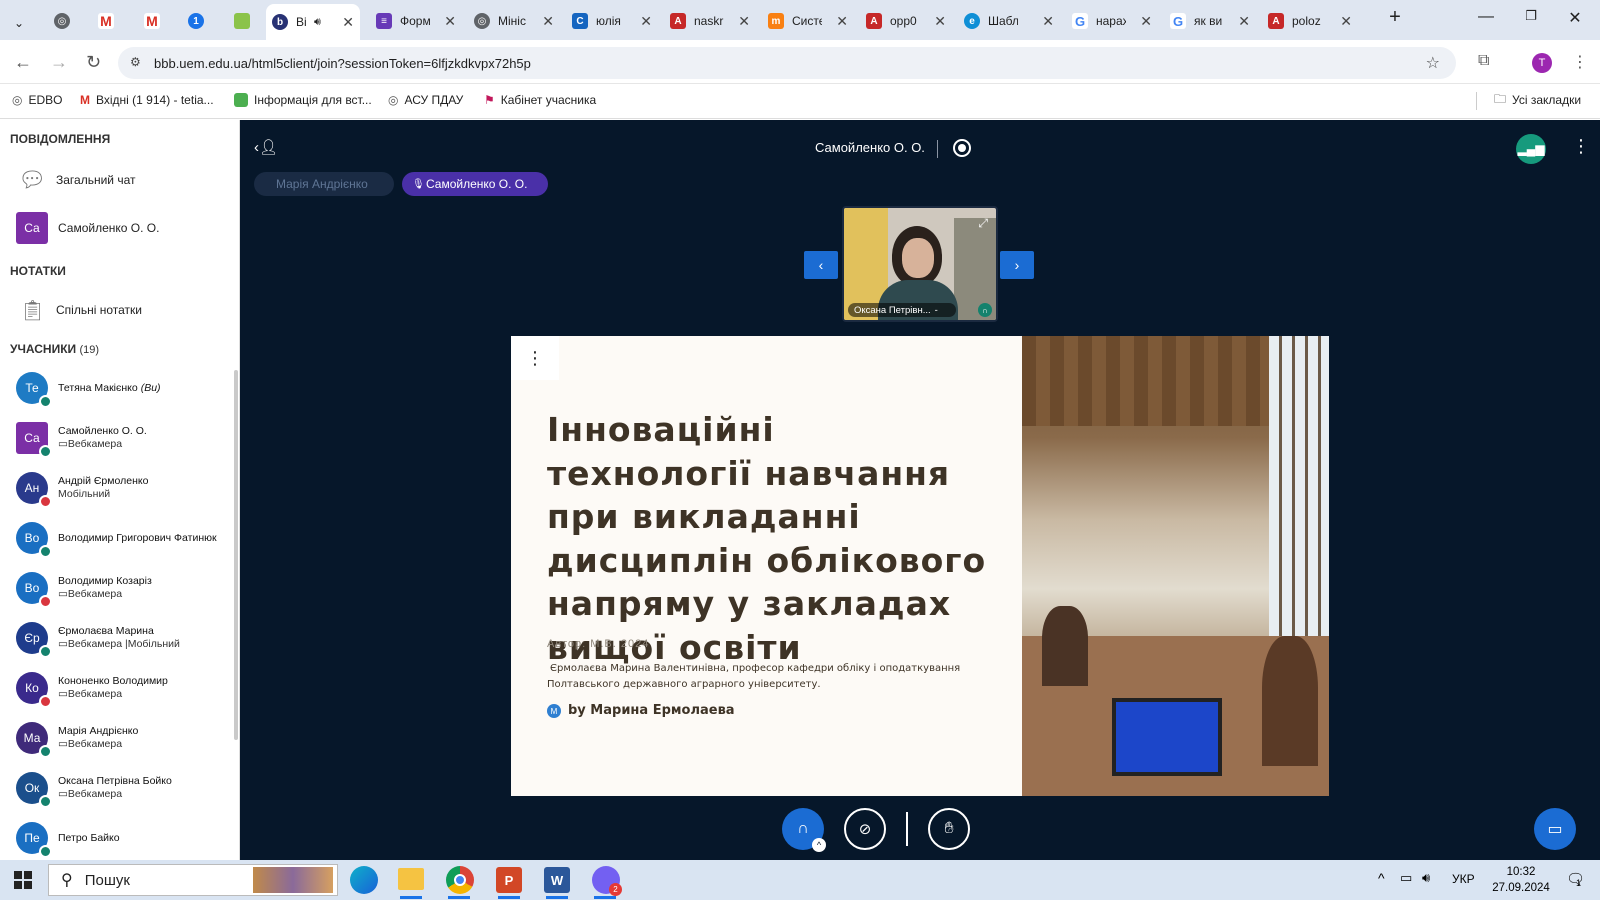  Describe the element at coordinates (116, 438) in the screenshot. I see `user-list-item: Са Самойленко О. О. ▭Вебкамера` at that location.